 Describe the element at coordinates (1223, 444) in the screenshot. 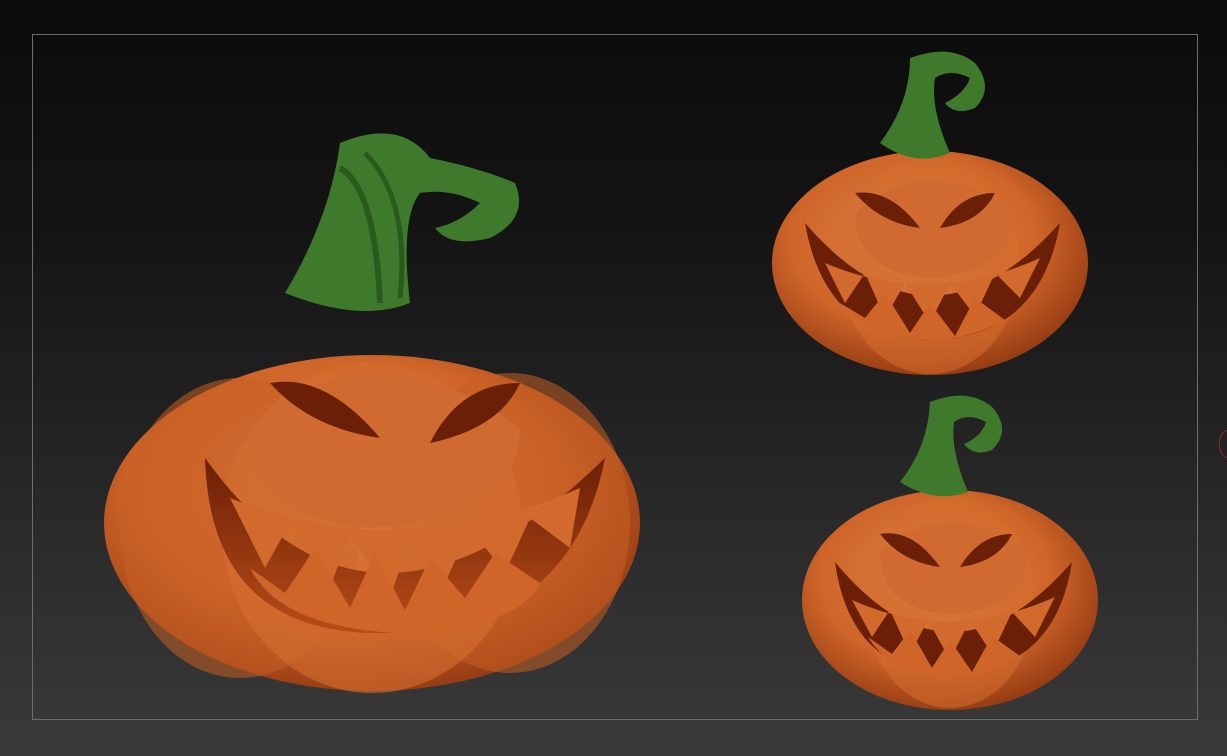

I see `edge-circle-marker` at that location.